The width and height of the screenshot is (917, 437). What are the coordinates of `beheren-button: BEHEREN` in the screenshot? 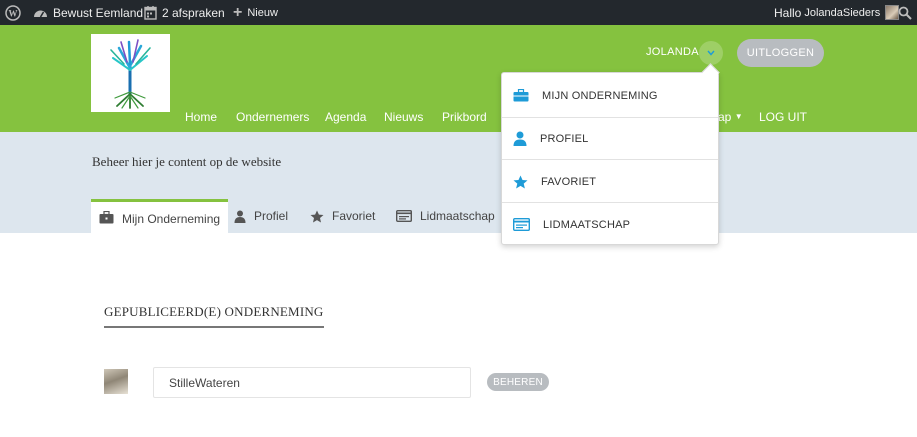 It's located at (518, 382).